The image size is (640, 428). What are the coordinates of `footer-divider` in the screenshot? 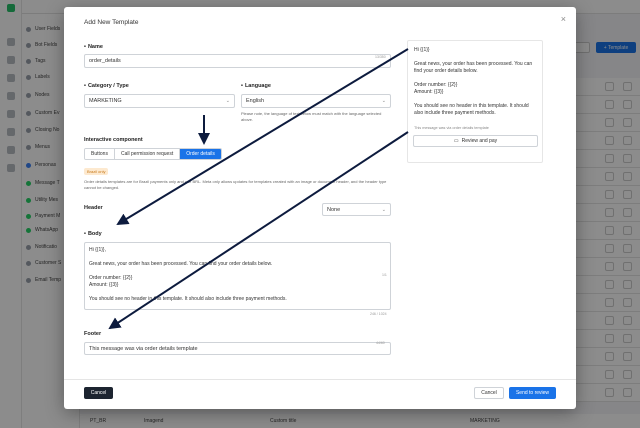 It's located at (320, 379).